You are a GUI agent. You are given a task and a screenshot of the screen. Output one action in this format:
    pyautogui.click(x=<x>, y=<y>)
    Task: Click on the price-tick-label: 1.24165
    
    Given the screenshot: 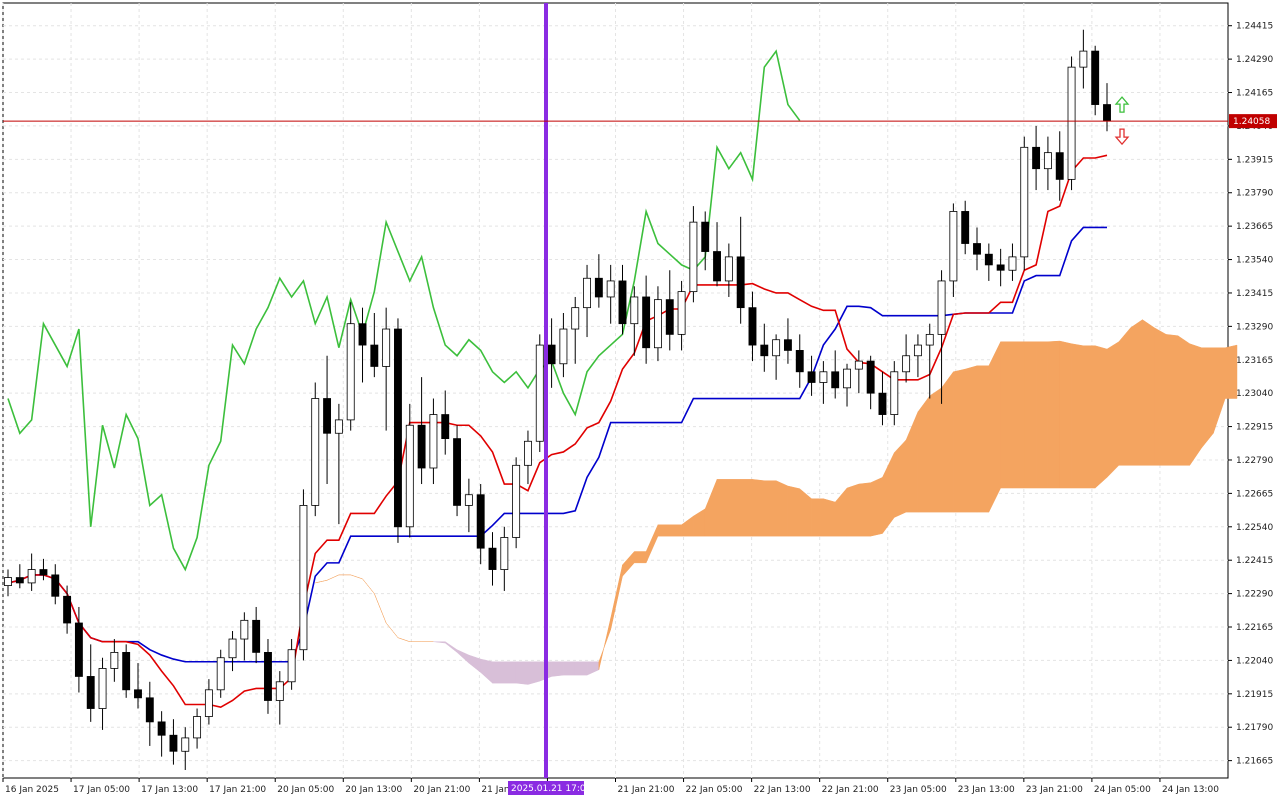 What is the action you would take?
    pyautogui.click(x=1254, y=94)
    